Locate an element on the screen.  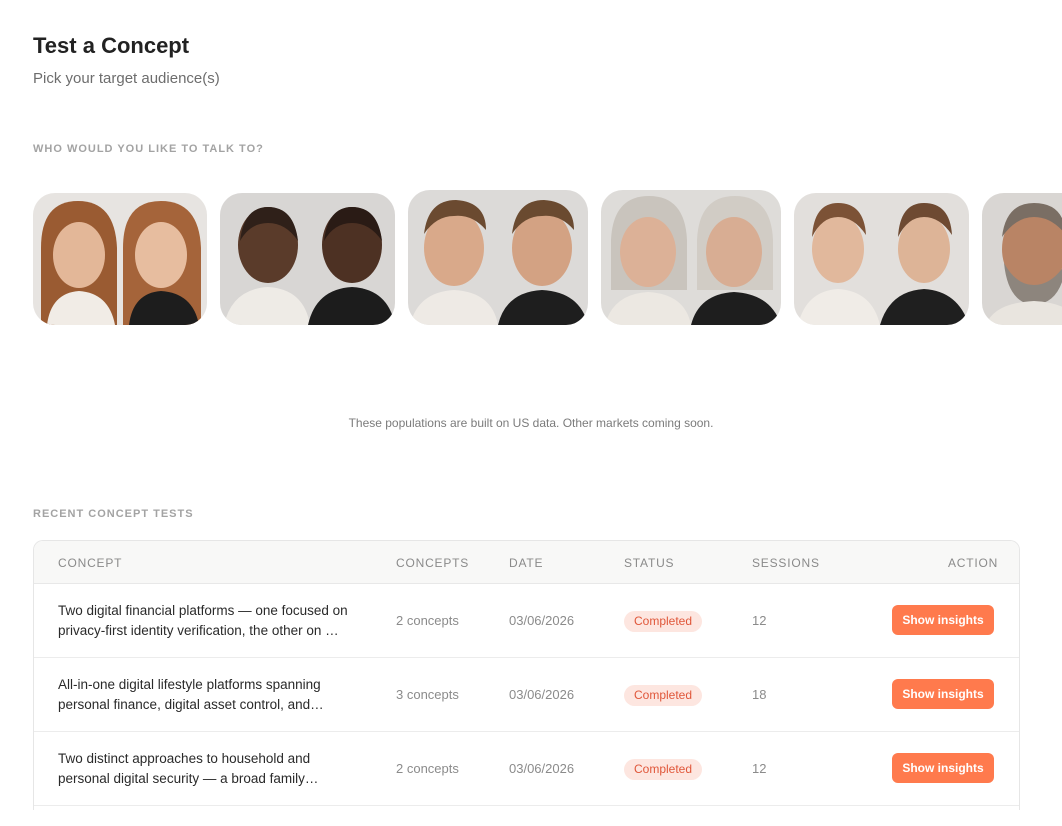
audience-card-young-women is located at coordinates (120, 259).